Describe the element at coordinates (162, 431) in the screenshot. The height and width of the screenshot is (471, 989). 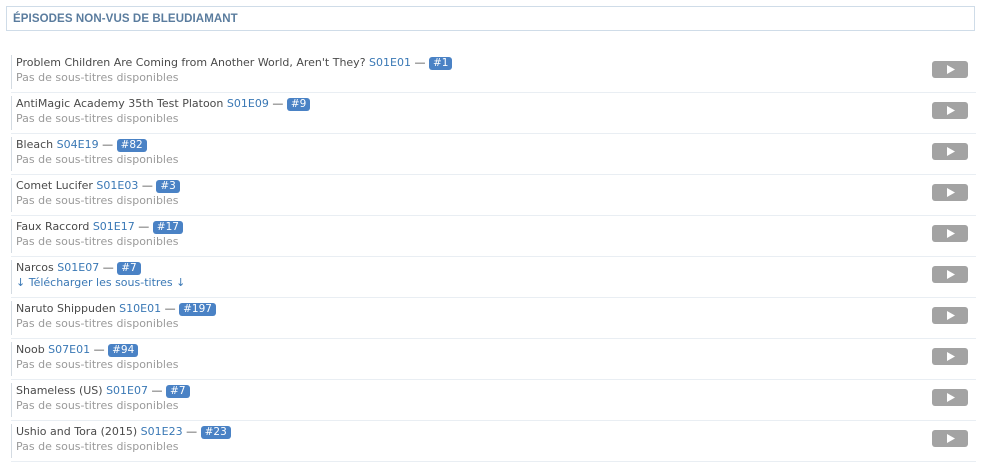
I see `episode-code: S01E23` at that location.